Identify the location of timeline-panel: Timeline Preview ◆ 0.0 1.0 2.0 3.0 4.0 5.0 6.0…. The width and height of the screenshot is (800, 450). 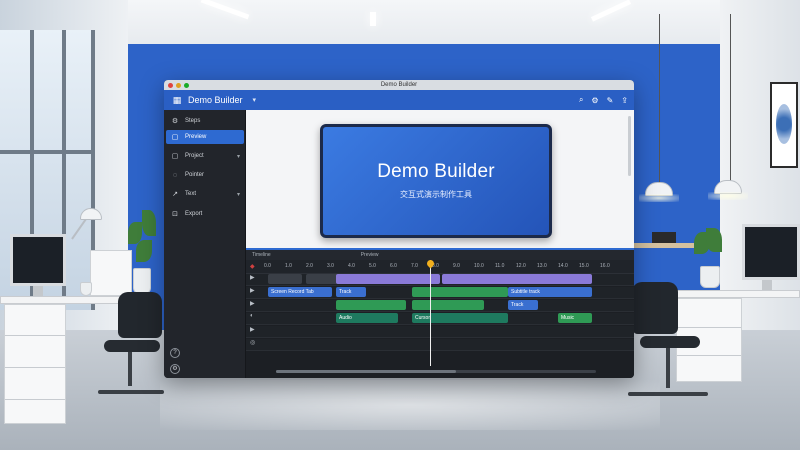
(440, 313).